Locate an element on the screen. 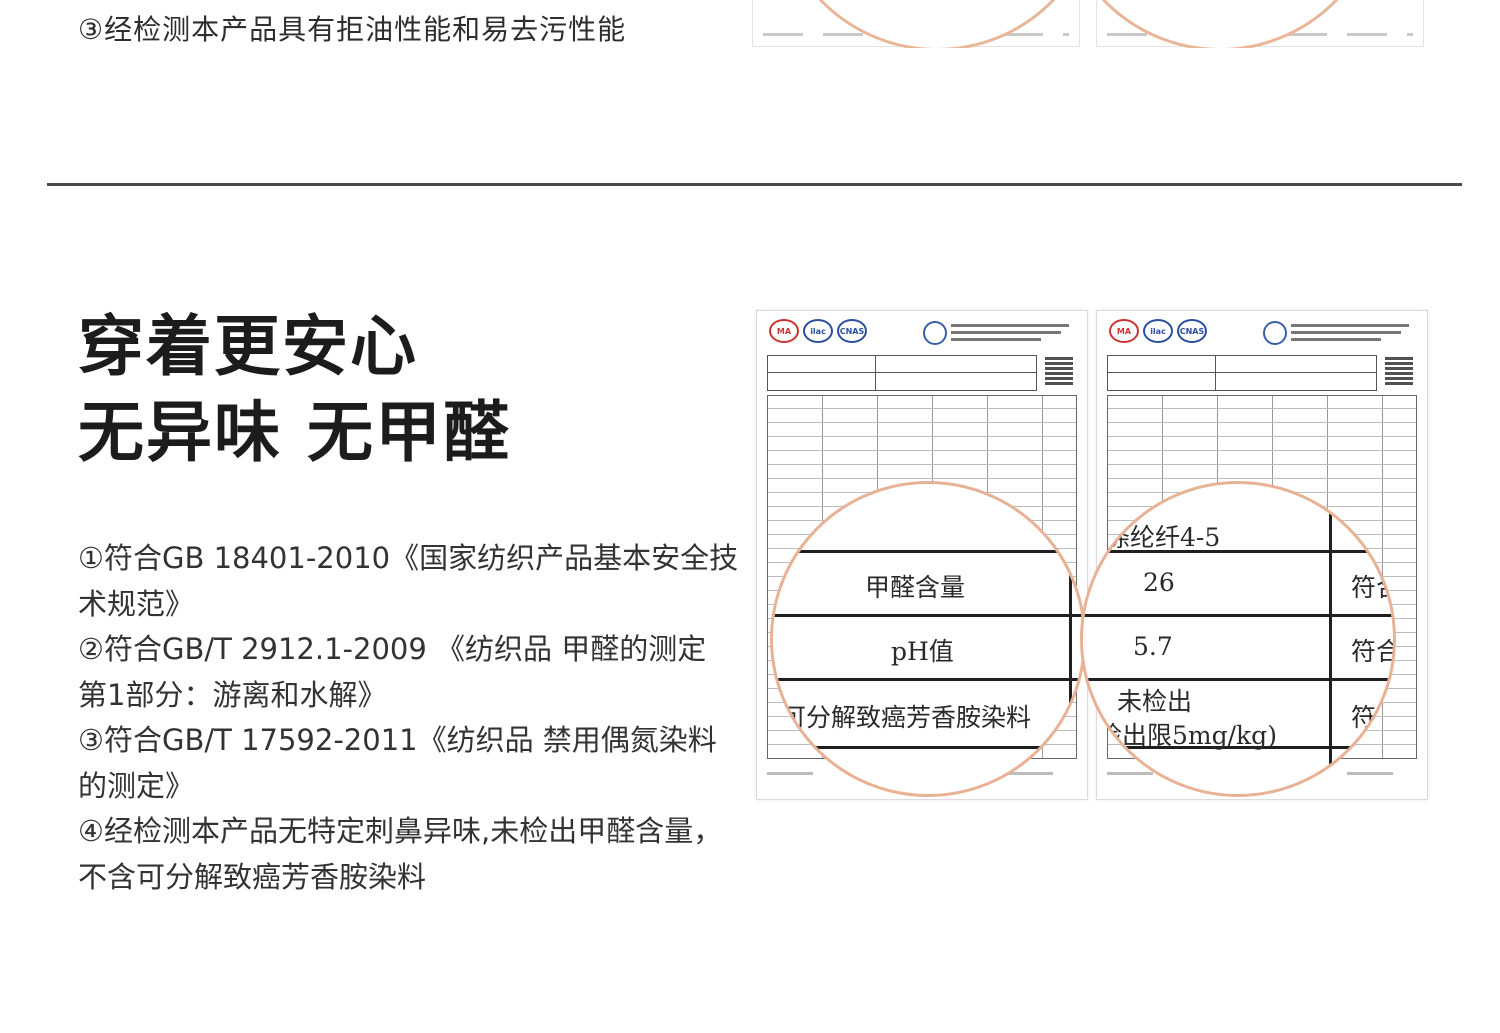  zoom-cell-azo-dyes: 可分解致癌芳香胺染料 is located at coordinates (906, 717).